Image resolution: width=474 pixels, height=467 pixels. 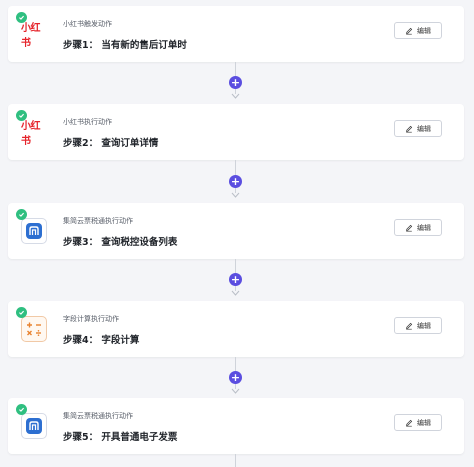 What do you see at coordinates (236, 34) in the screenshot?
I see `step-card-1: 小红书 小红书触发动作 步骤1： 当有新的售后订单时 编辑` at bounding box center [236, 34].